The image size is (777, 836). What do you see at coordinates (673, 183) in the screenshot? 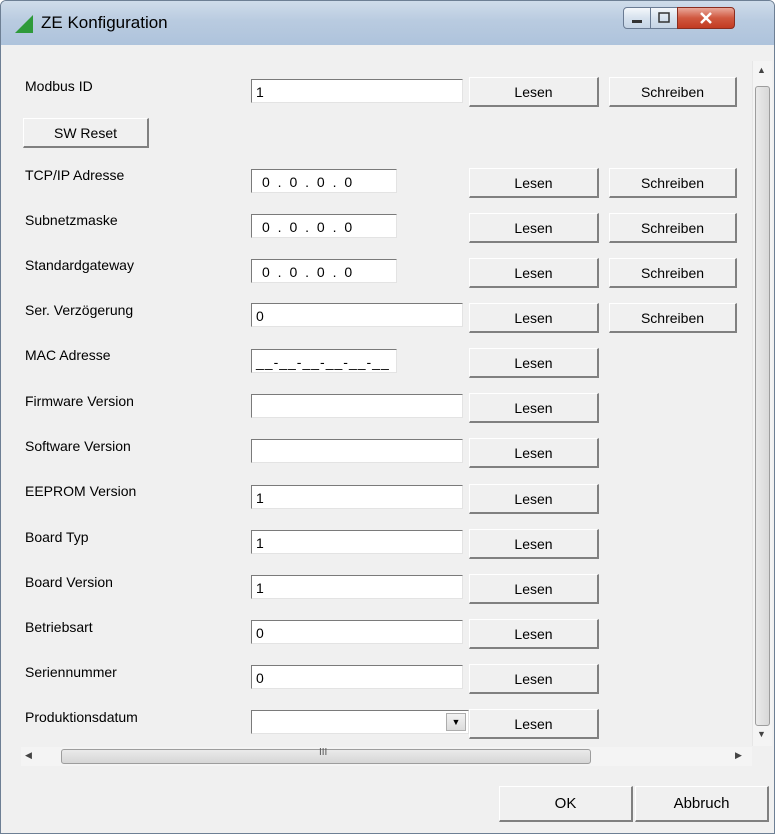
I see `schreiben-button-tcpip: Schreiben` at bounding box center [673, 183].